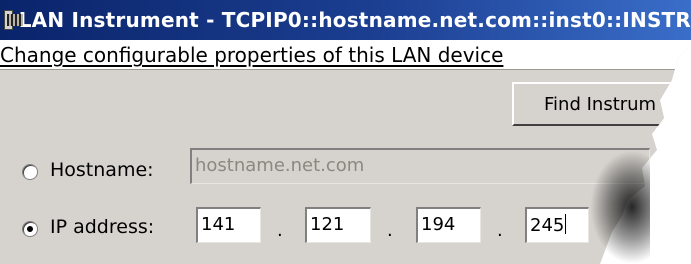  I want to click on instrument-icon, so click(13, 20).